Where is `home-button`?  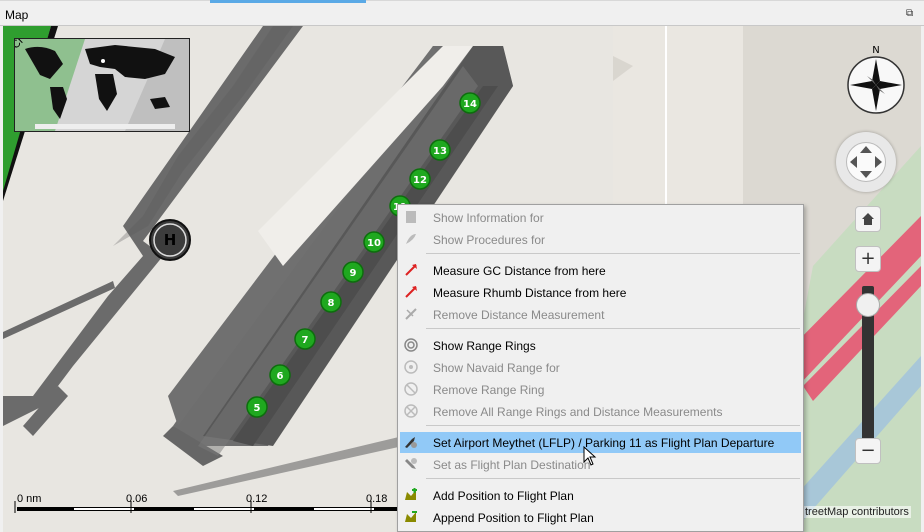 home-button is located at coordinates (868, 219).